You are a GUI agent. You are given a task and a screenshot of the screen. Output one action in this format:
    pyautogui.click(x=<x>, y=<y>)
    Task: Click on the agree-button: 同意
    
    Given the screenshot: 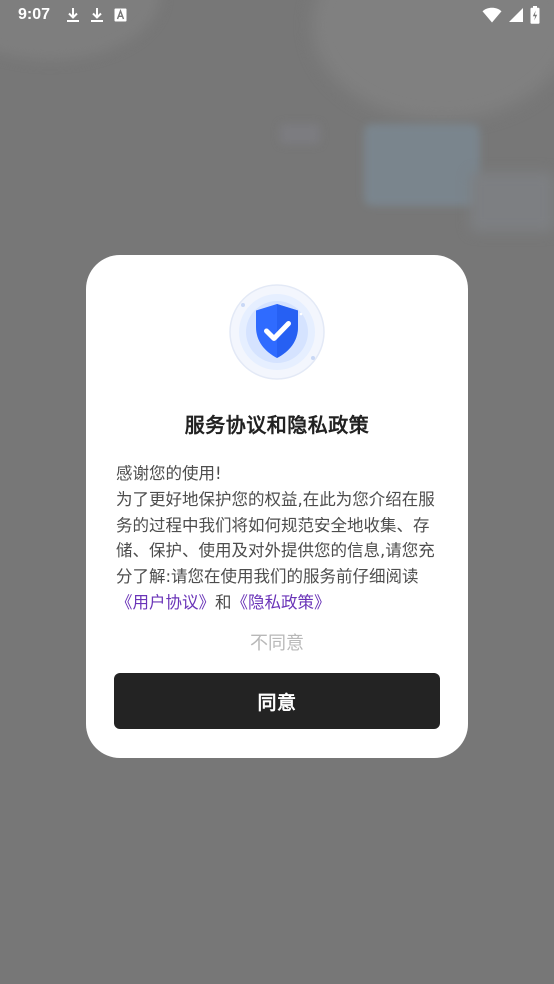 What is the action you would take?
    pyautogui.click(x=277, y=701)
    